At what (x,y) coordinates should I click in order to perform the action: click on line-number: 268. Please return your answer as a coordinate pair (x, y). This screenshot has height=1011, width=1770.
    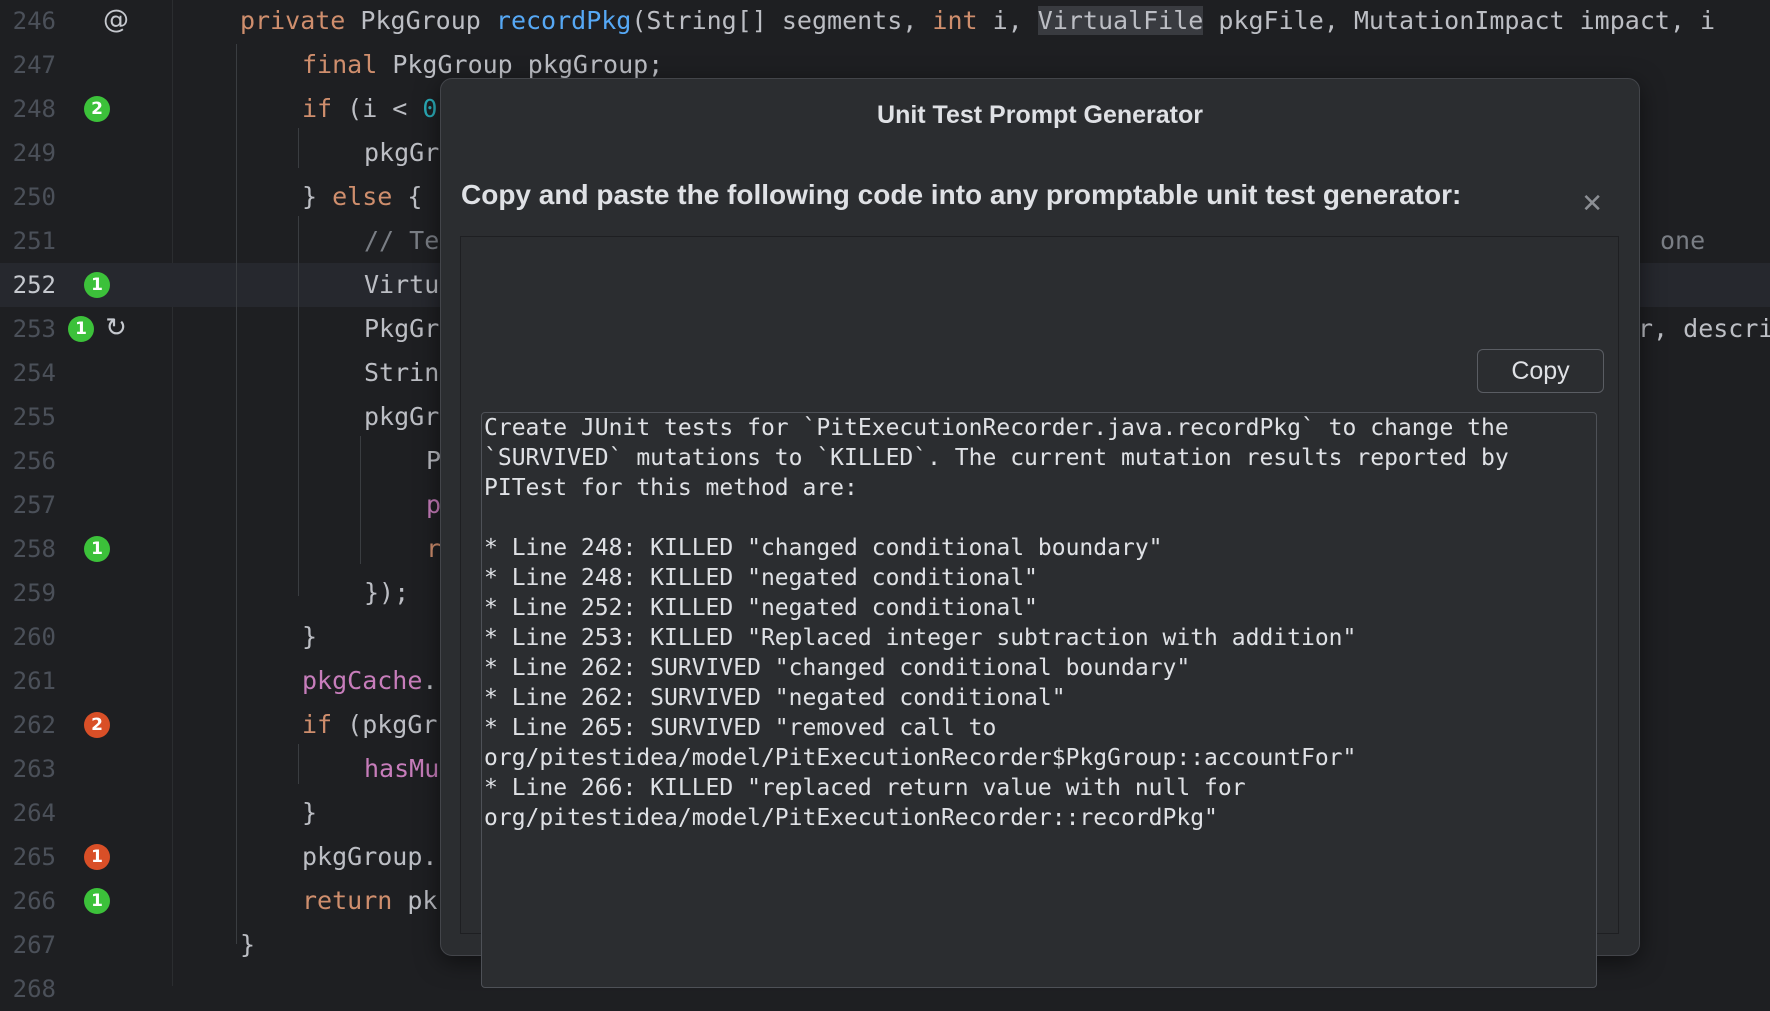
    Looking at the image, I should click on (34, 989).